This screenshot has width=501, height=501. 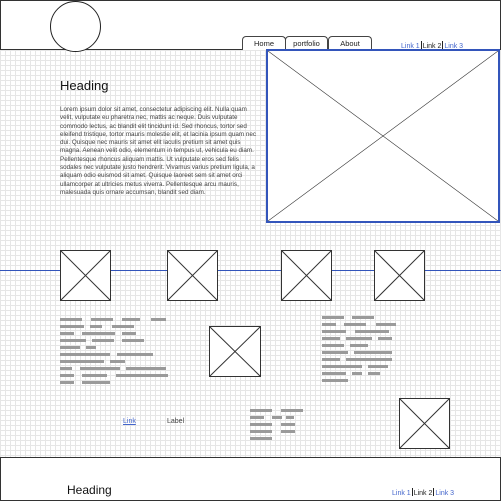 I want to click on footer-links: Link 1 Link 2 Link 3, so click(x=423, y=492).